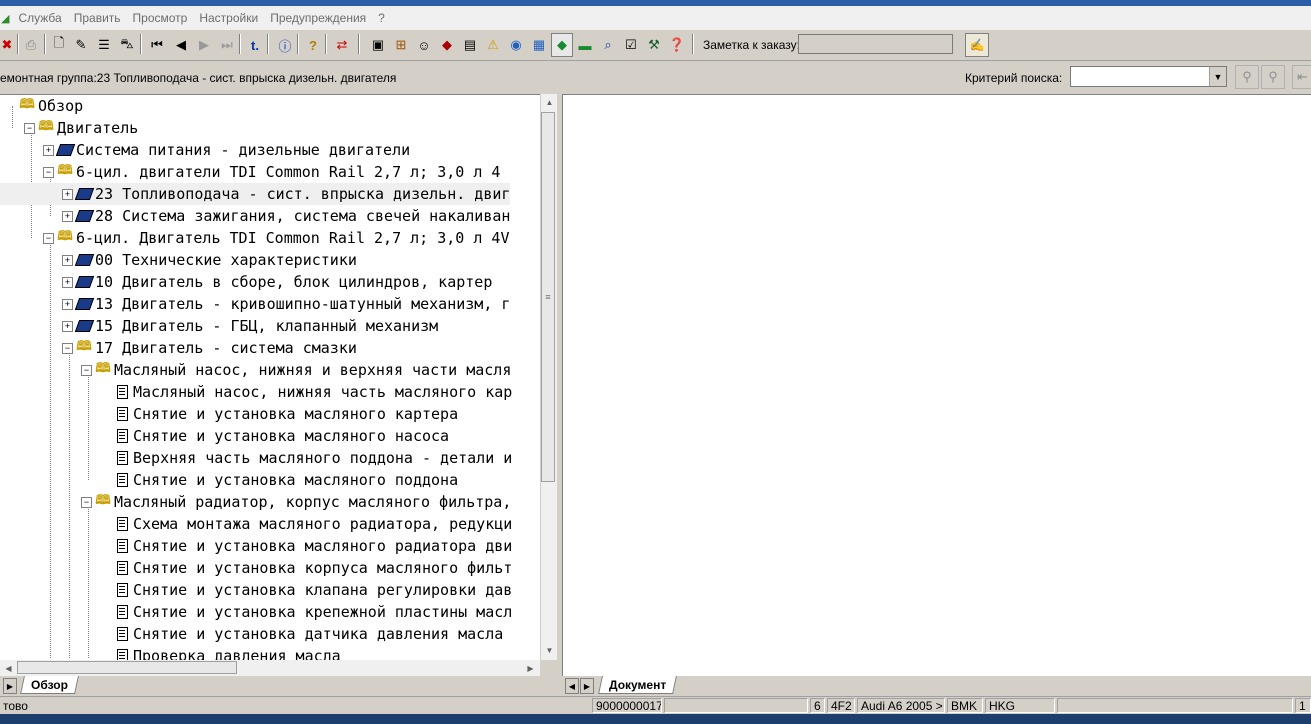 This screenshot has width=1311, height=724. I want to click on chevron-down-icon: ▼, so click(1217, 76).